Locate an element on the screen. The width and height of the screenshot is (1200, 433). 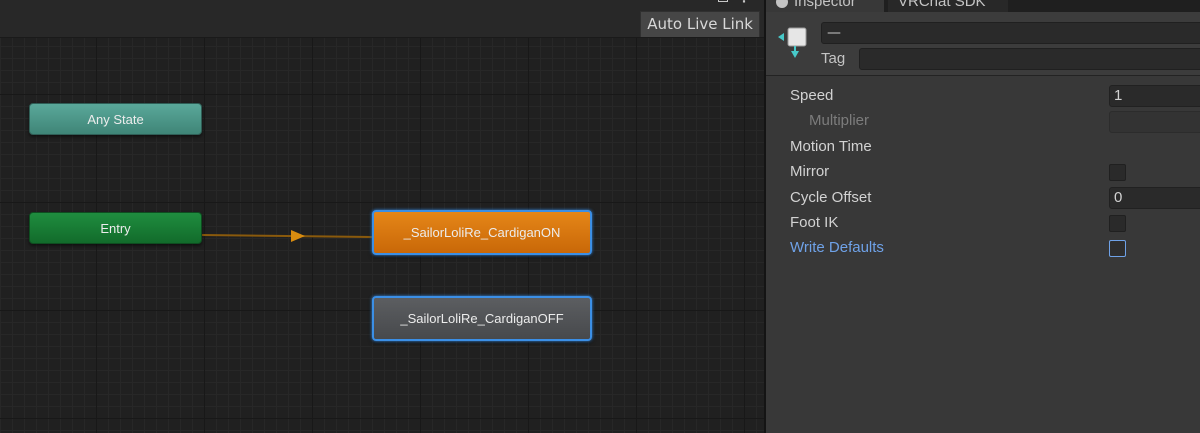
inspector-header: — Tag is located at coordinates (983, 44).